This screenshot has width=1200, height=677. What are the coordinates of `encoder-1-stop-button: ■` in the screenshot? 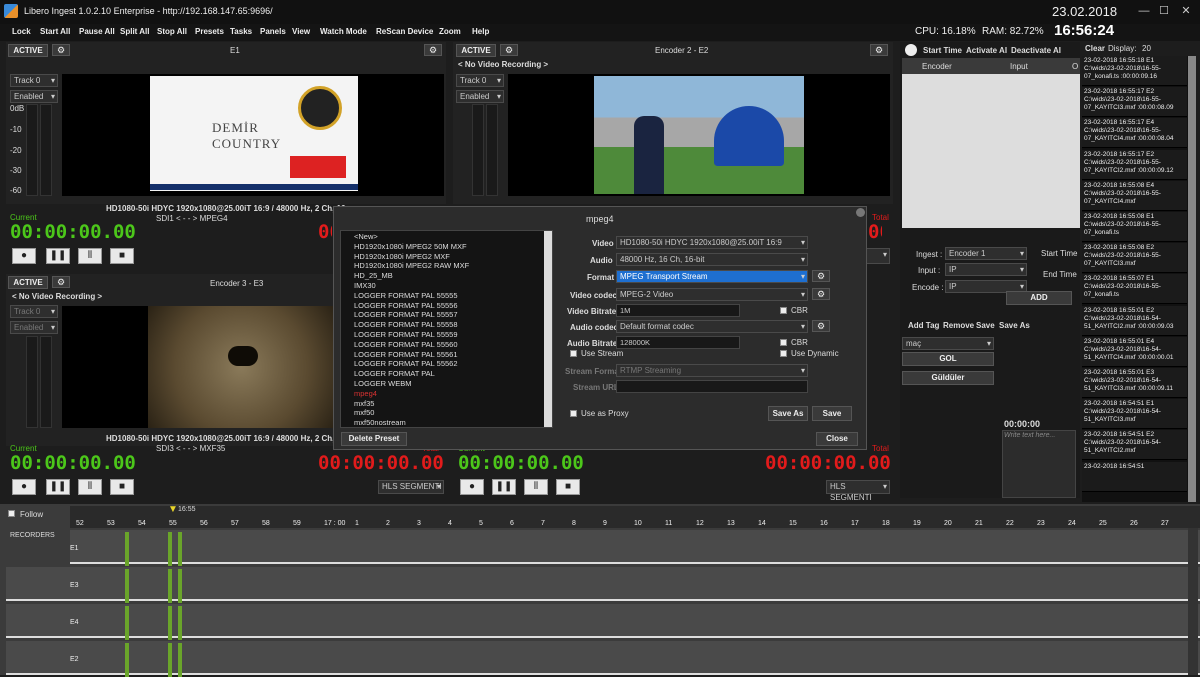 It's located at (122, 256).